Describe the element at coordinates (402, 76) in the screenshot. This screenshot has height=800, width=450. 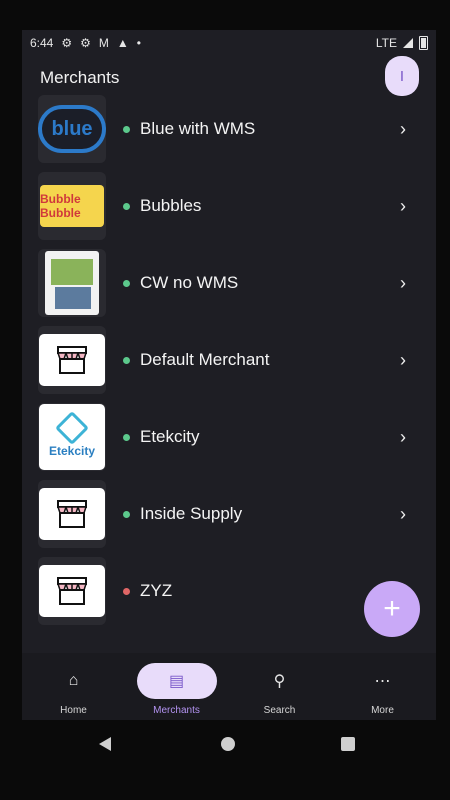
I see `avatar: I` at that location.